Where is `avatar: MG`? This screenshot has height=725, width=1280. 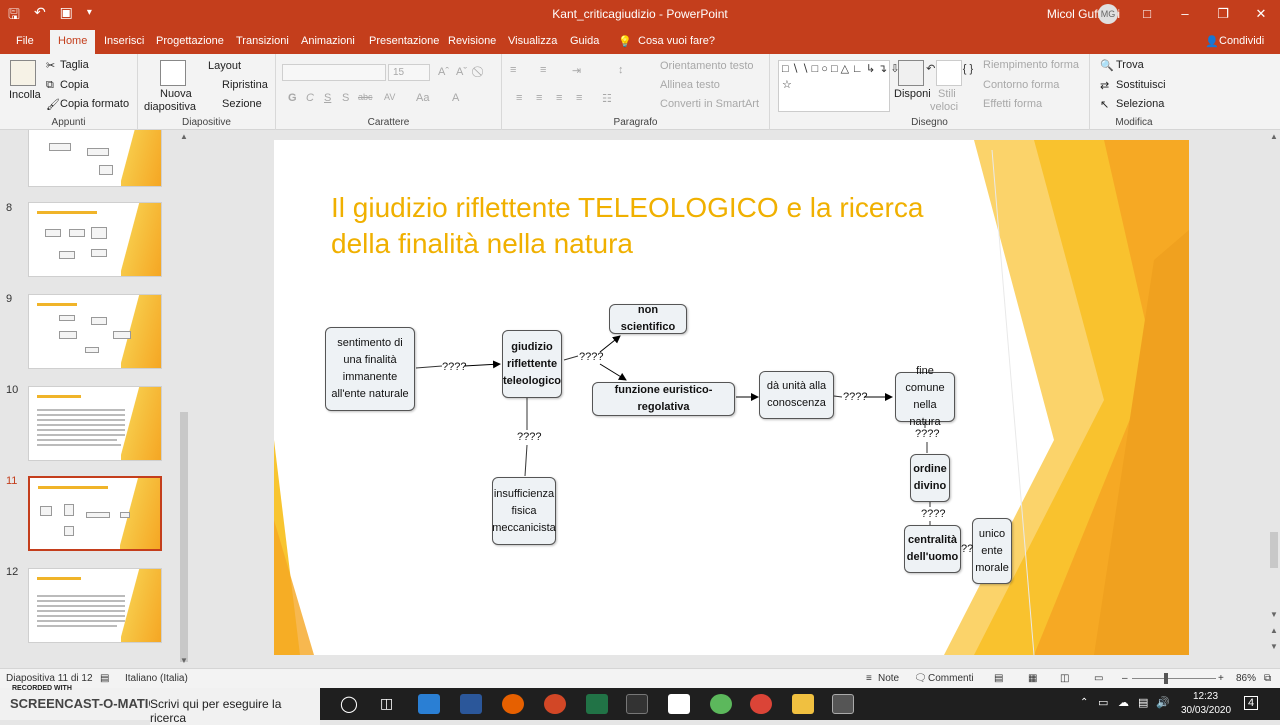
avatar: MG is located at coordinates (1108, 14).